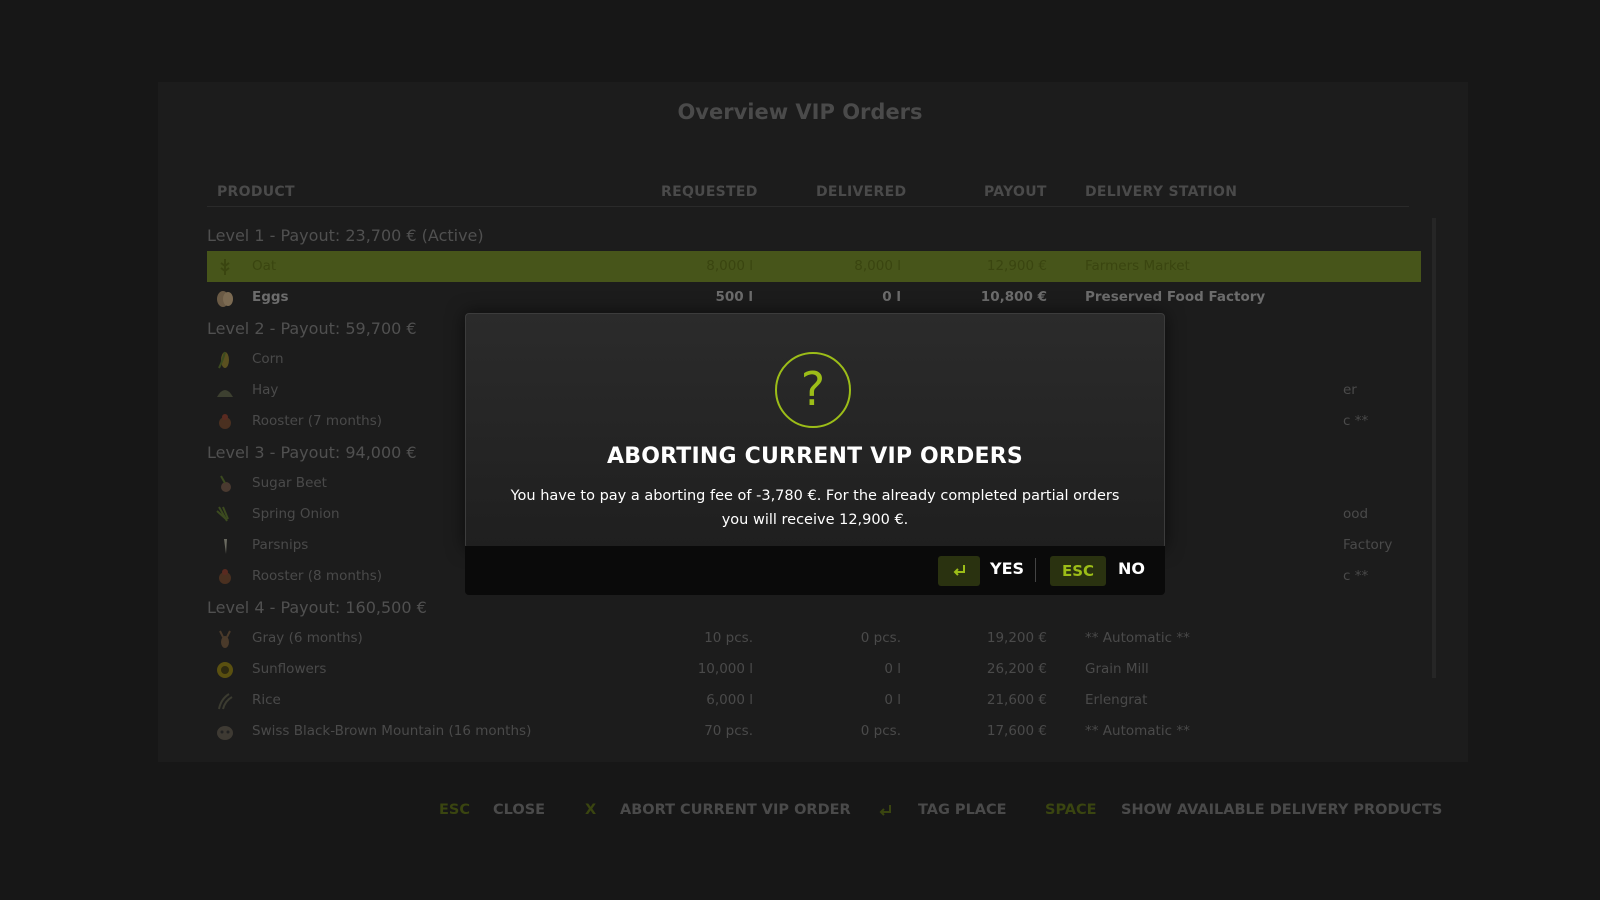 This screenshot has height=900, width=1600. What do you see at coordinates (289, 483) in the screenshot?
I see `product-name: Sugar Beet` at bounding box center [289, 483].